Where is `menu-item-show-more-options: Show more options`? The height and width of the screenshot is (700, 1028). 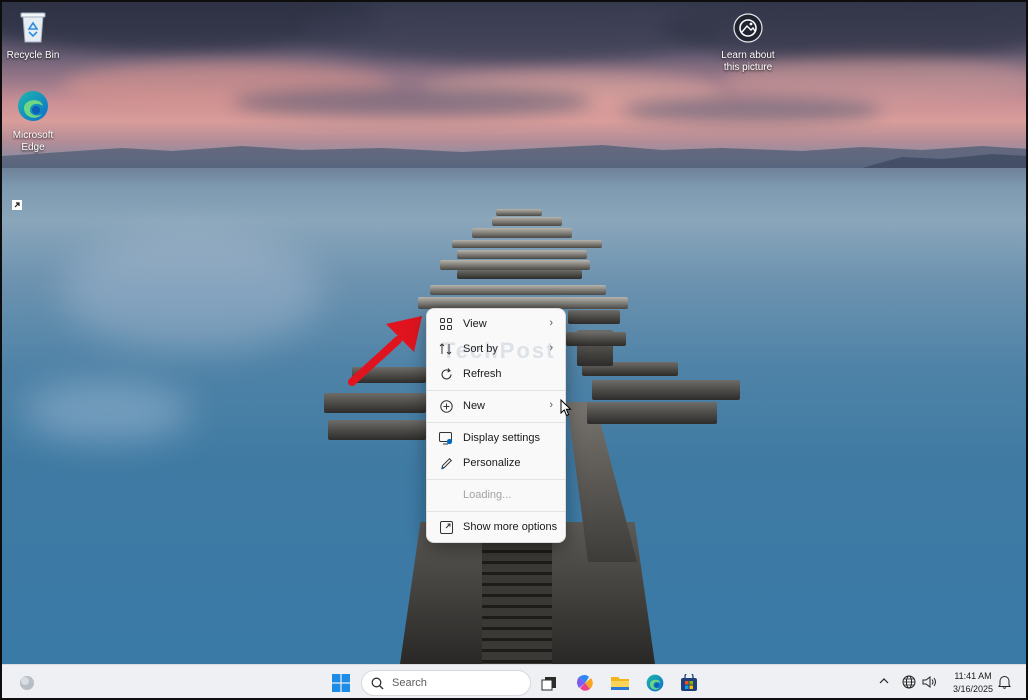 menu-item-show-more-options: Show more options is located at coordinates (497, 527).